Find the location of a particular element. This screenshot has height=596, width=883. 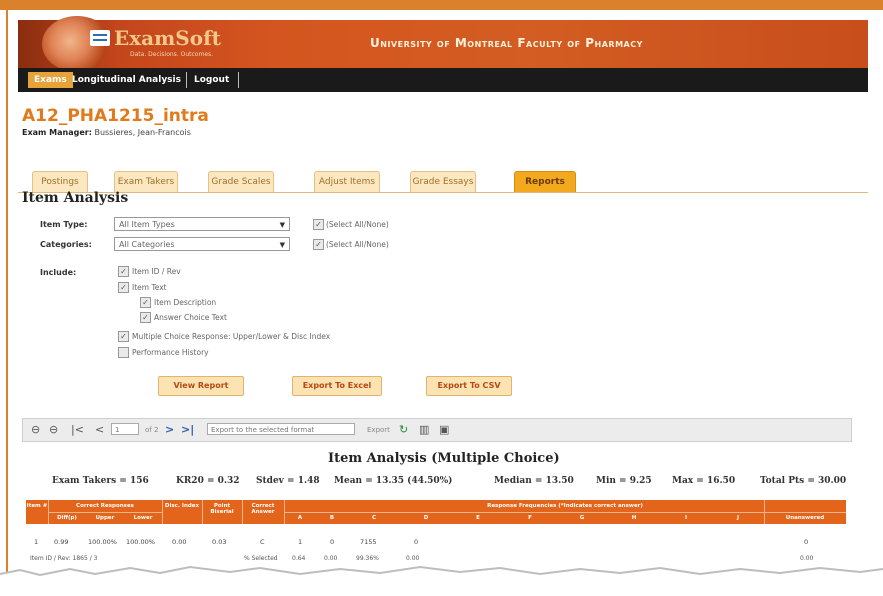

col-point-biserial: Point Biserial is located at coordinates (222, 509).